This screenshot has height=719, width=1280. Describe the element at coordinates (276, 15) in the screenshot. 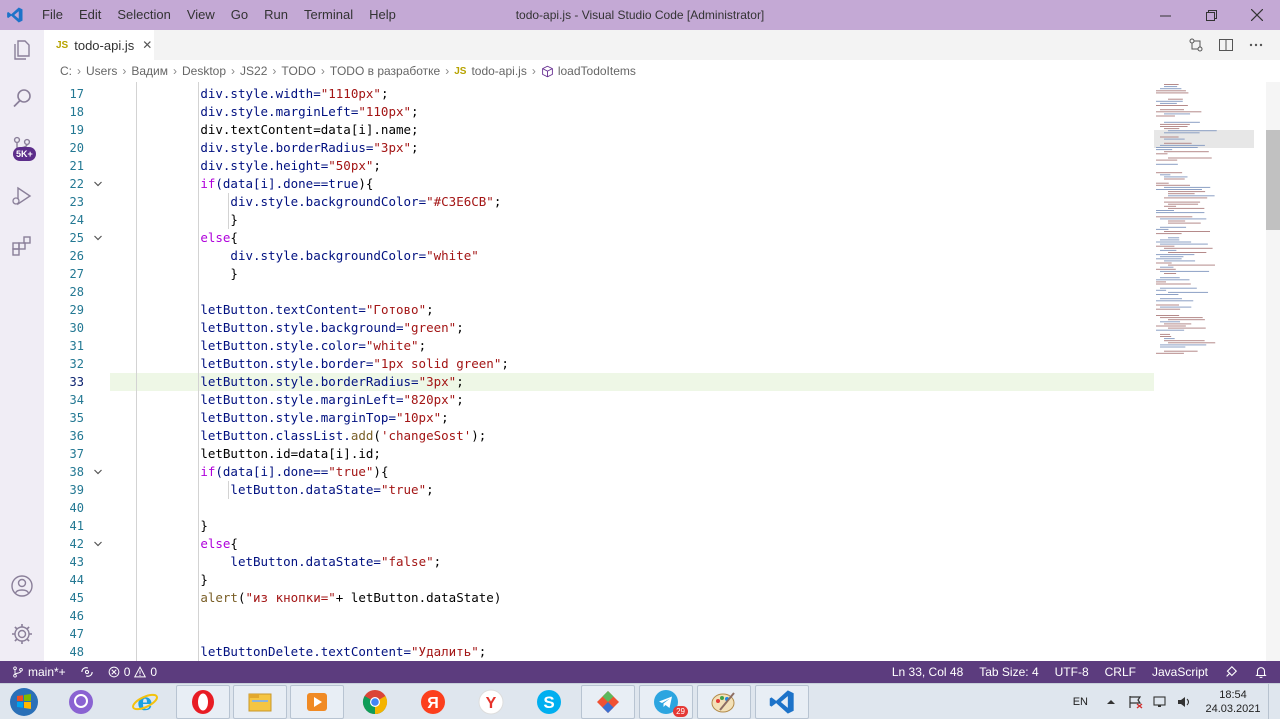

I see `menu-run: Run` at that location.